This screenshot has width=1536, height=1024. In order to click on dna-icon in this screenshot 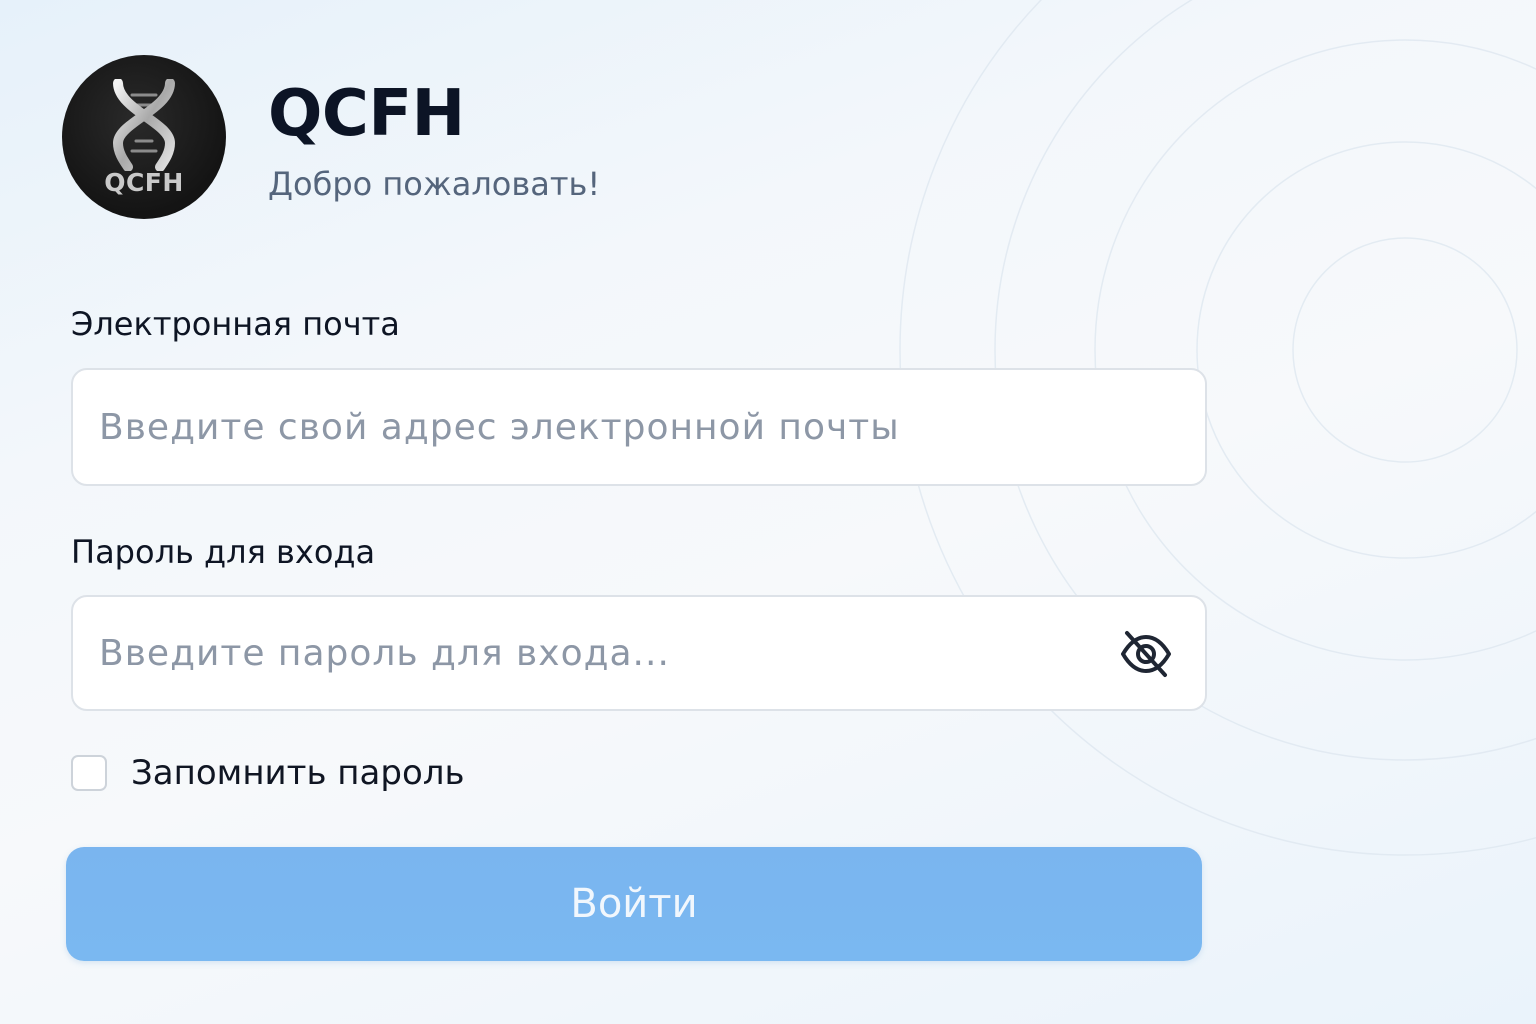, I will do `click(144, 125)`.